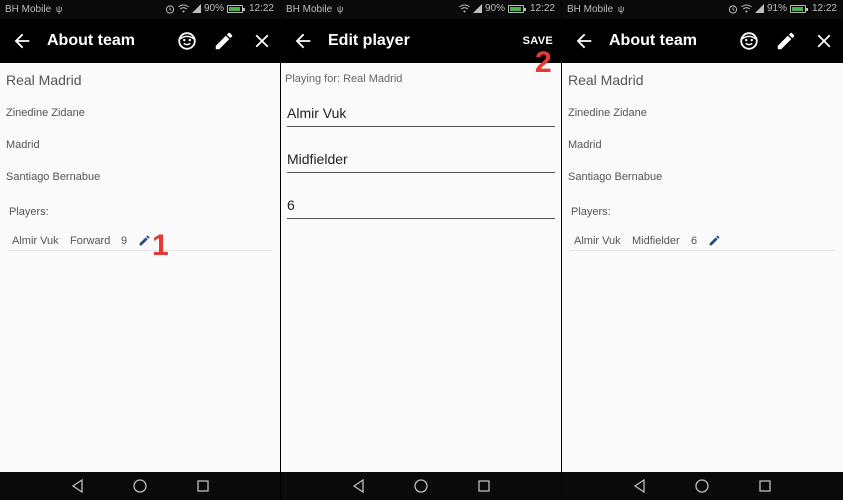 Image resolution: width=843 pixels, height=500 pixels. I want to click on battery-percent: 91%, so click(776, 8).